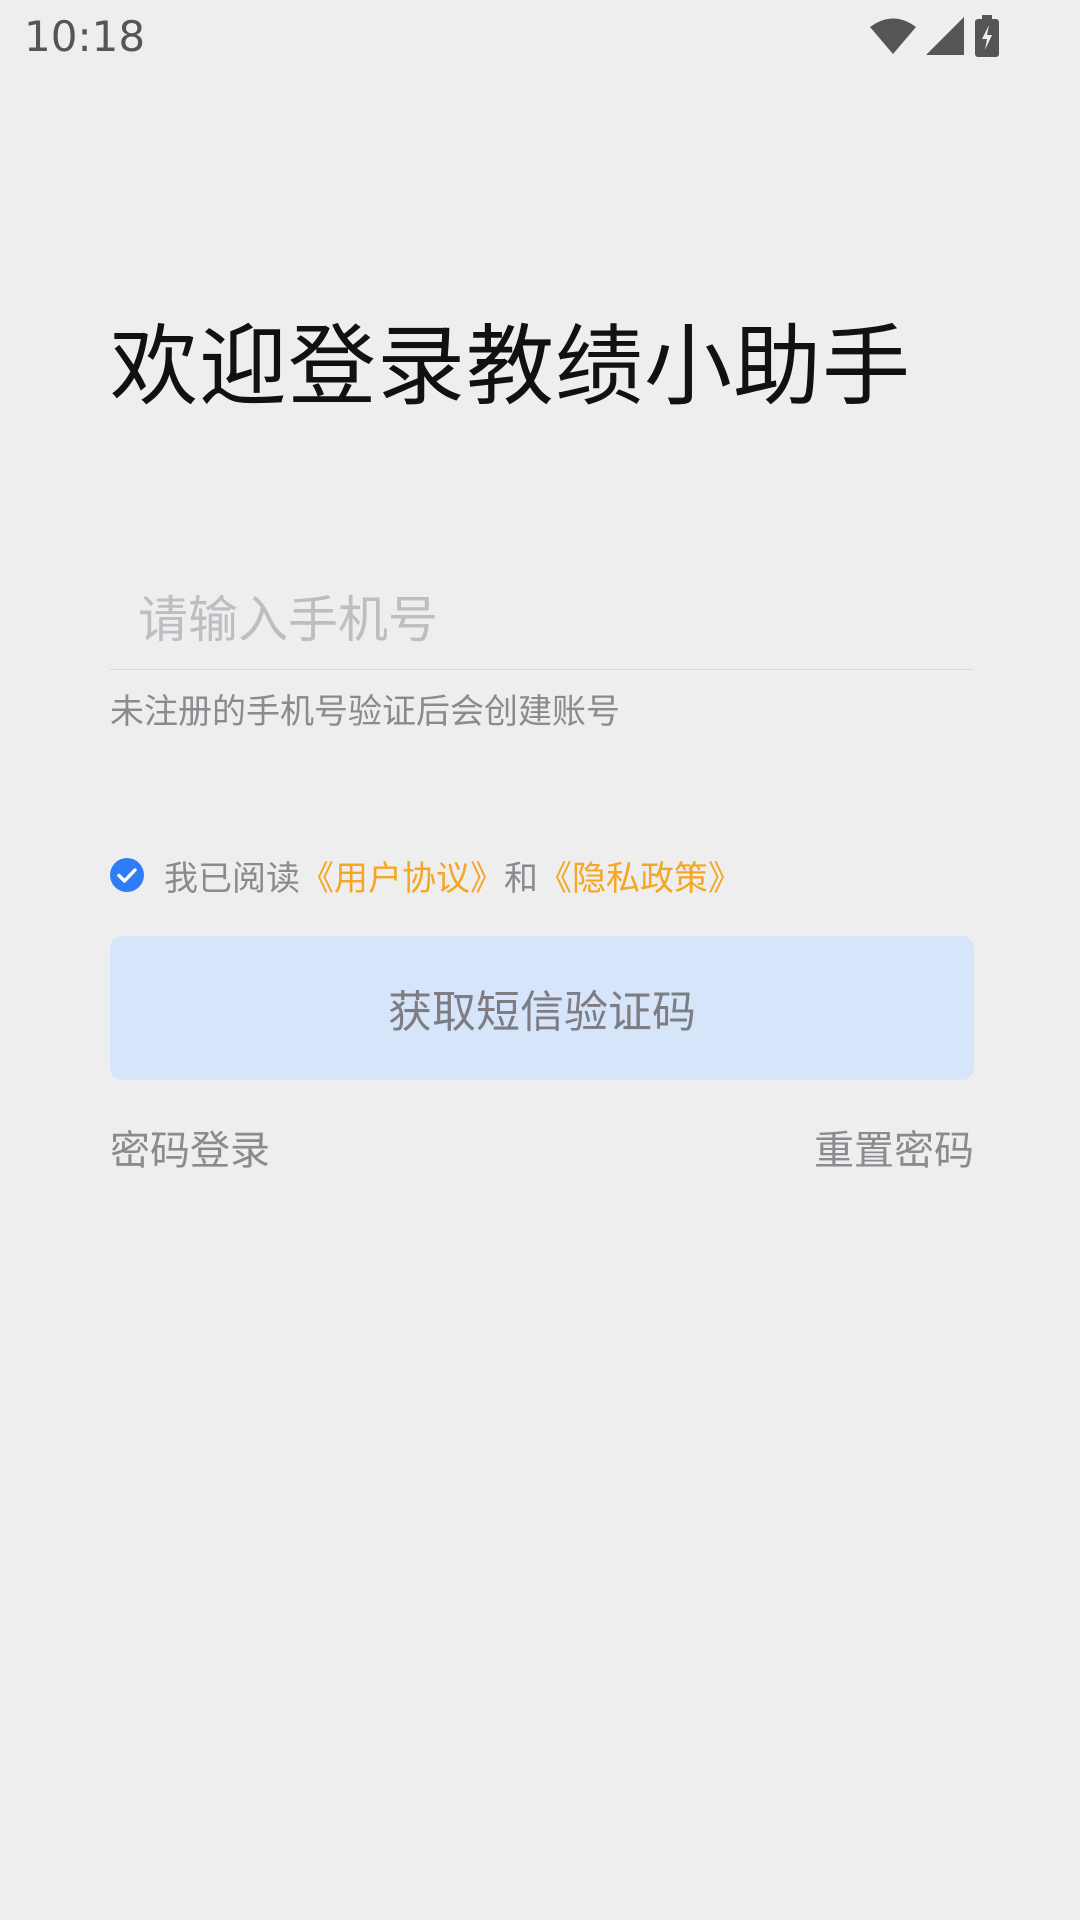 The width and height of the screenshot is (1080, 1920). What do you see at coordinates (511, 366) in the screenshot?
I see `page-title: 欢迎登录教绩小助手` at bounding box center [511, 366].